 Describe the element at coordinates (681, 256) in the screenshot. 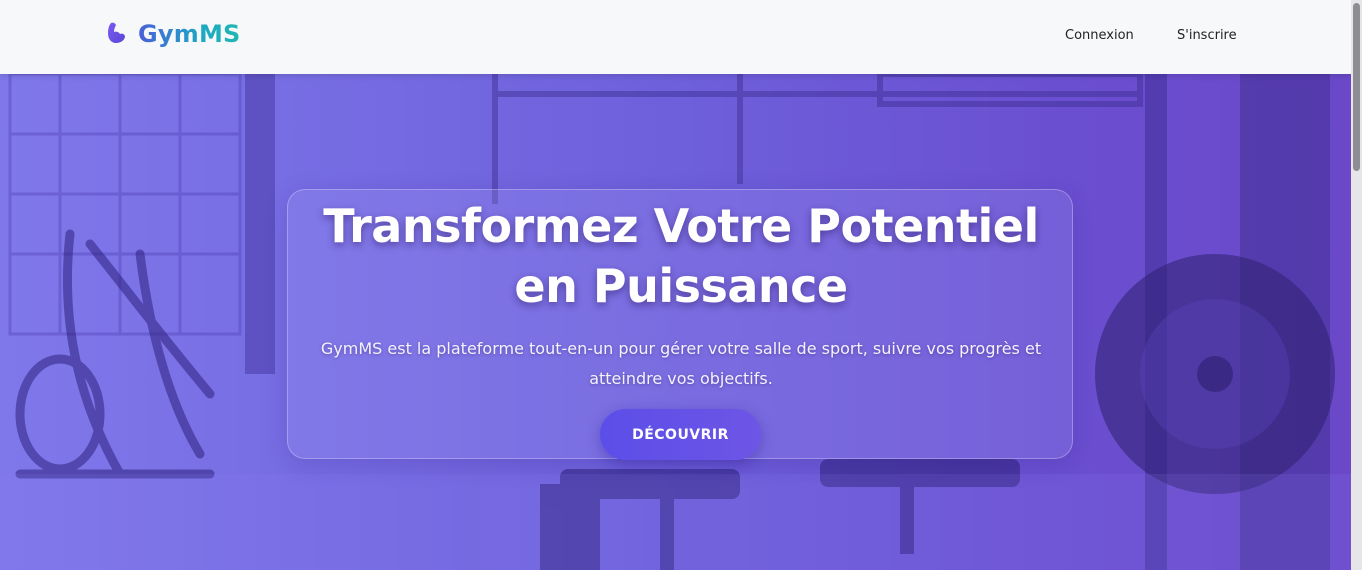

I see `hero-title: Transformez Votre Potentiel en Puissance` at that location.